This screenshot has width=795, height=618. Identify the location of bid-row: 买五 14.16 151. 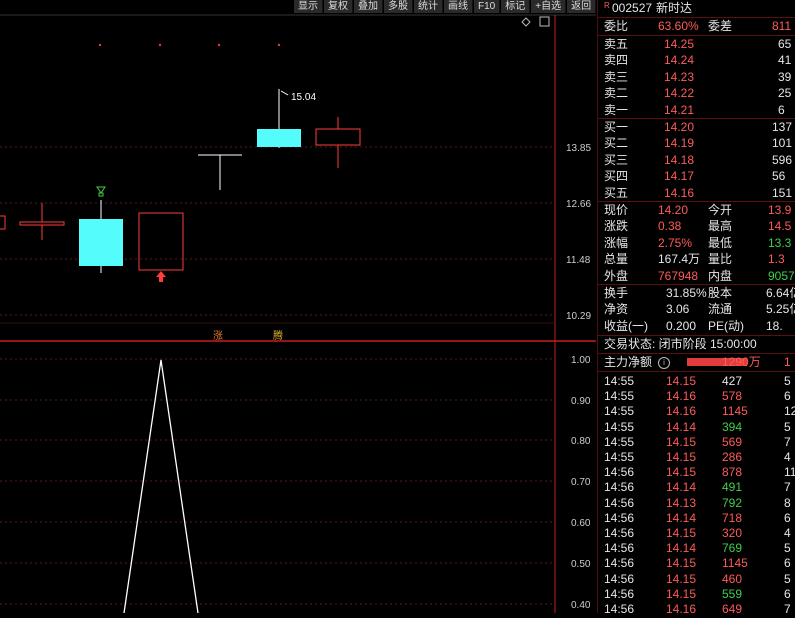
(696, 193).